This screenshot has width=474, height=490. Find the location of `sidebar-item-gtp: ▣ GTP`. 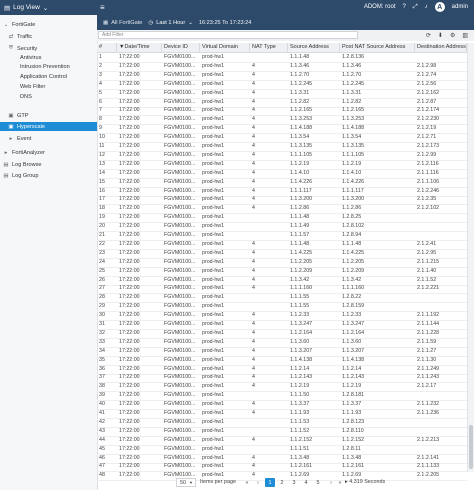

sidebar-item-gtp: ▣ GTP is located at coordinates (48, 115).